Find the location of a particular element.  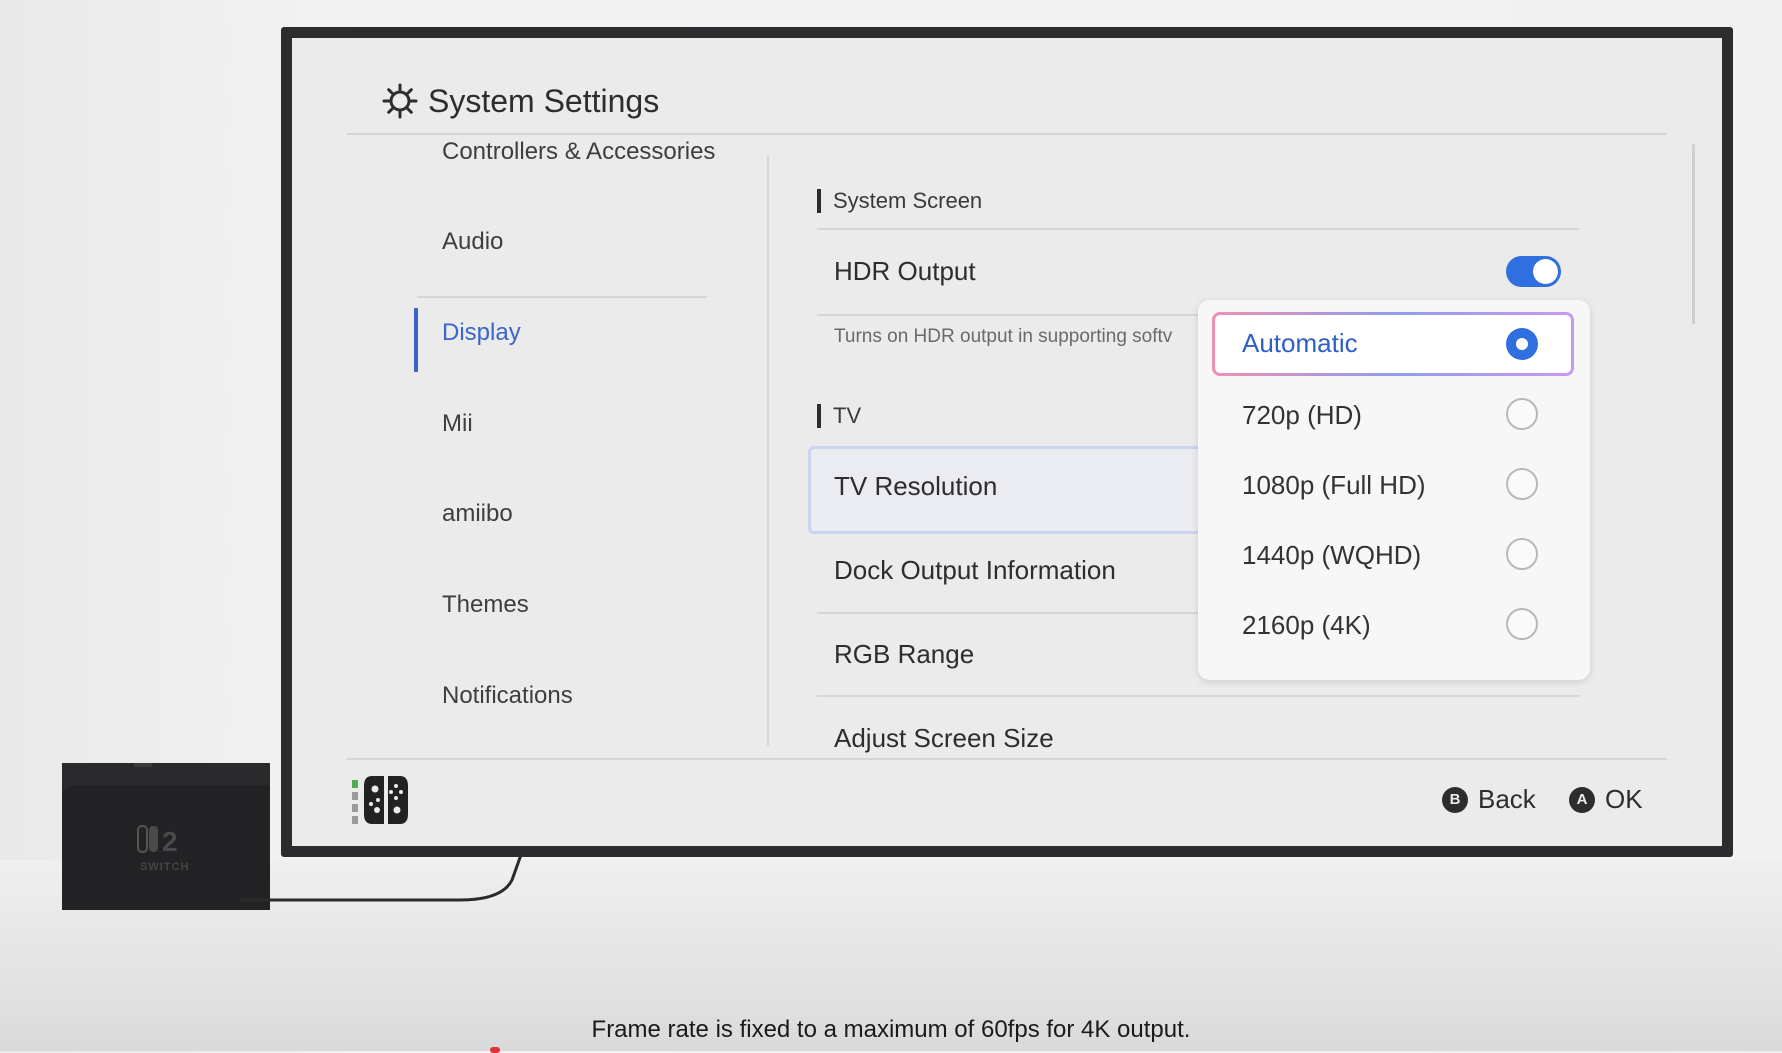

scrollbar is located at coordinates (1693, 234).